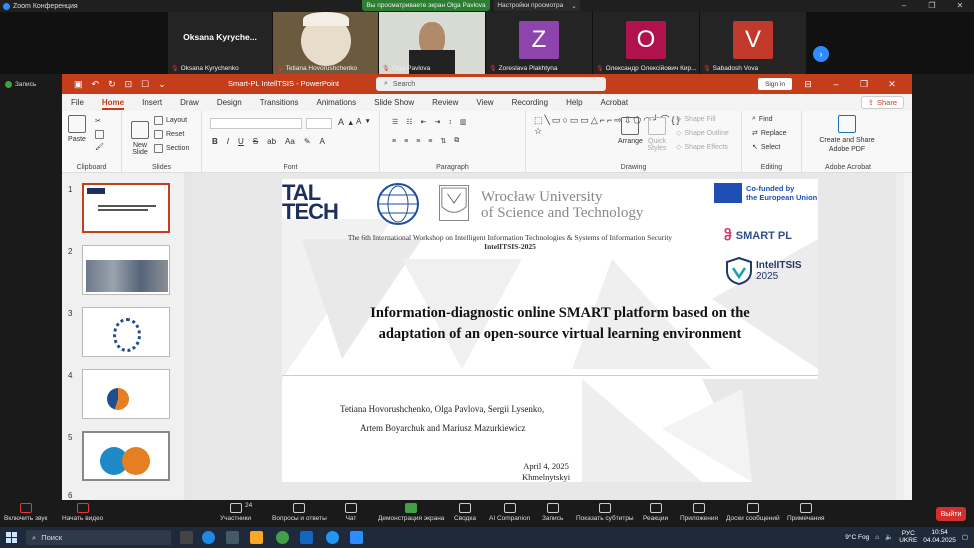 This screenshot has width=974, height=548. Describe the element at coordinates (363, 121) in the screenshot. I see `shrink-font-button: A ▼` at that location.